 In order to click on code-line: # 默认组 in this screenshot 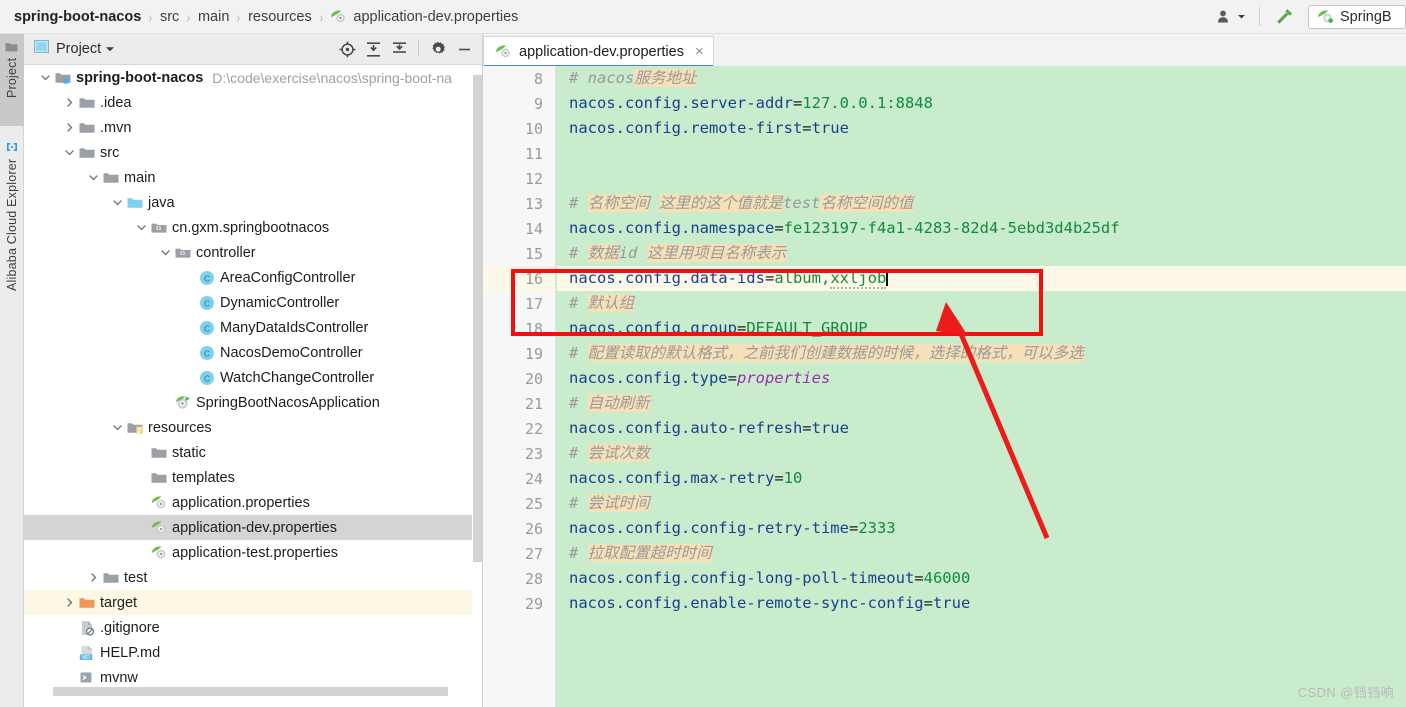, I will do `click(981, 303)`.